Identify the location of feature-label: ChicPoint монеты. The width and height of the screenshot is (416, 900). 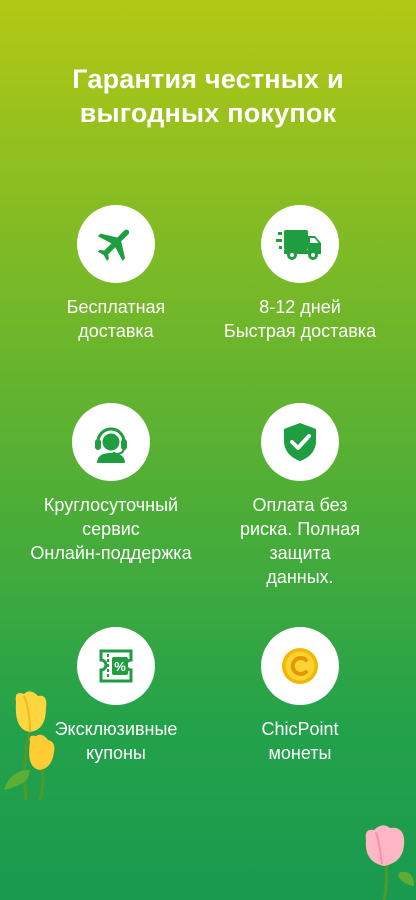
(300, 741).